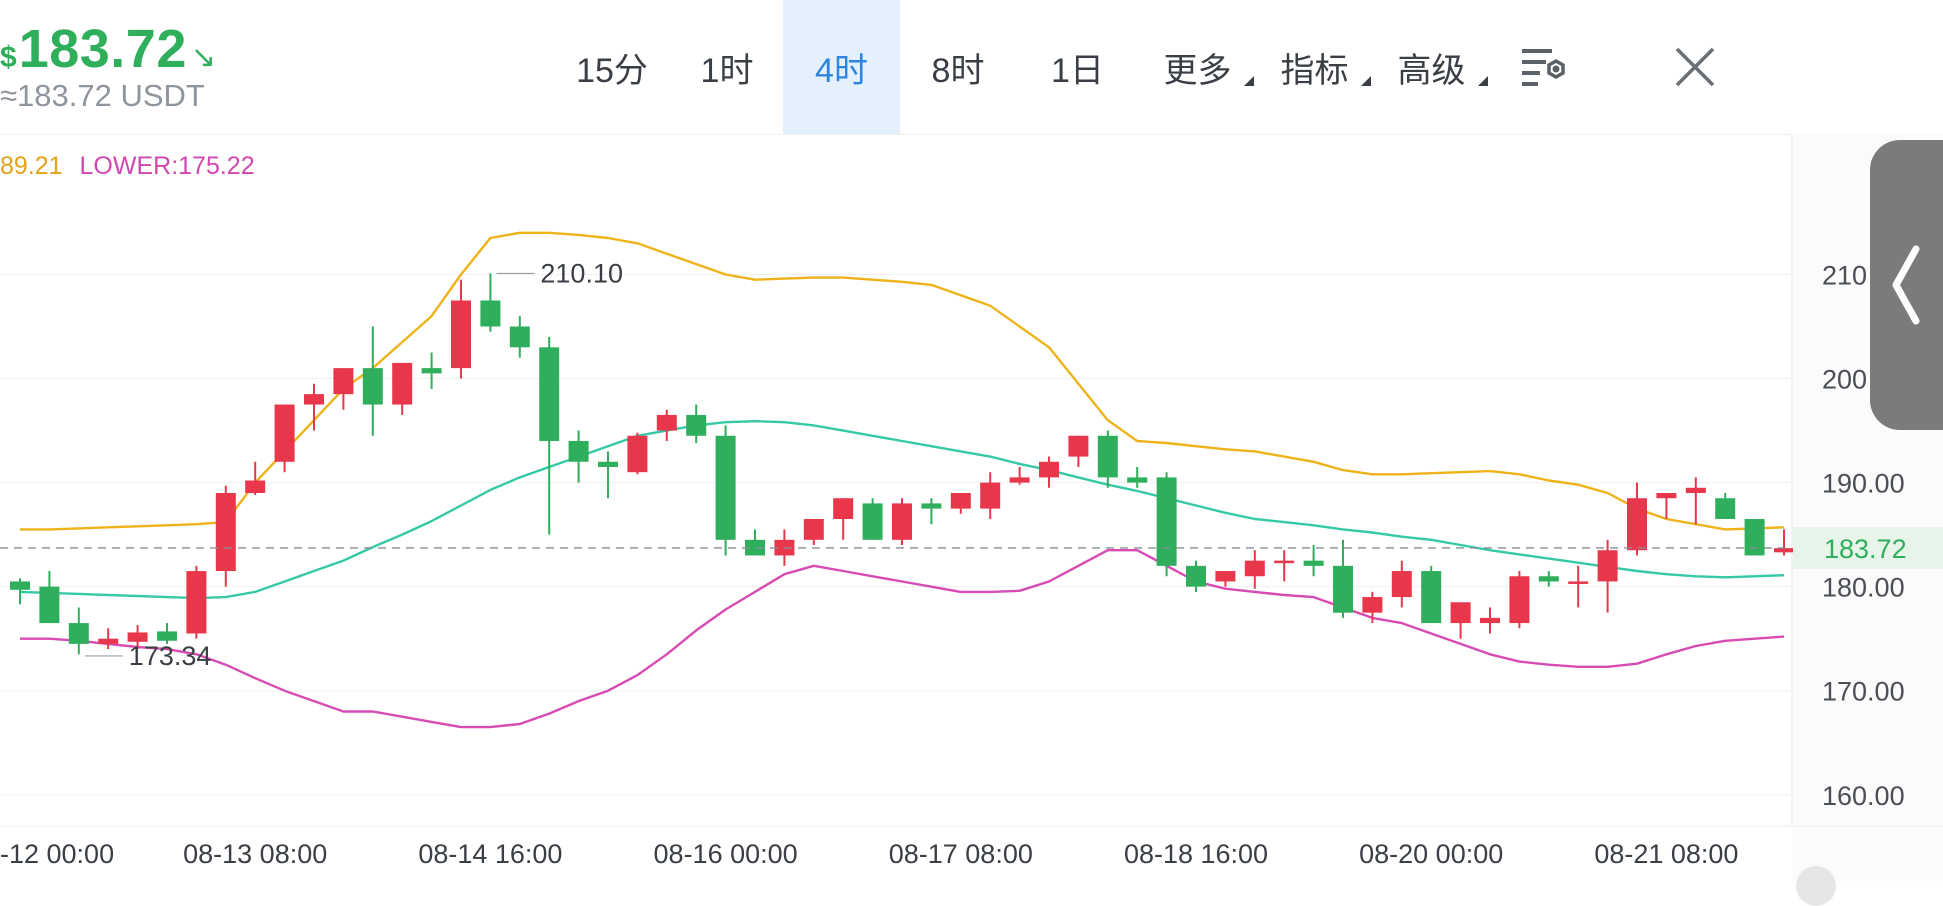 The height and width of the screenshot is (906, 1943). I want to click on scroll-handle, so click(1816, 886).